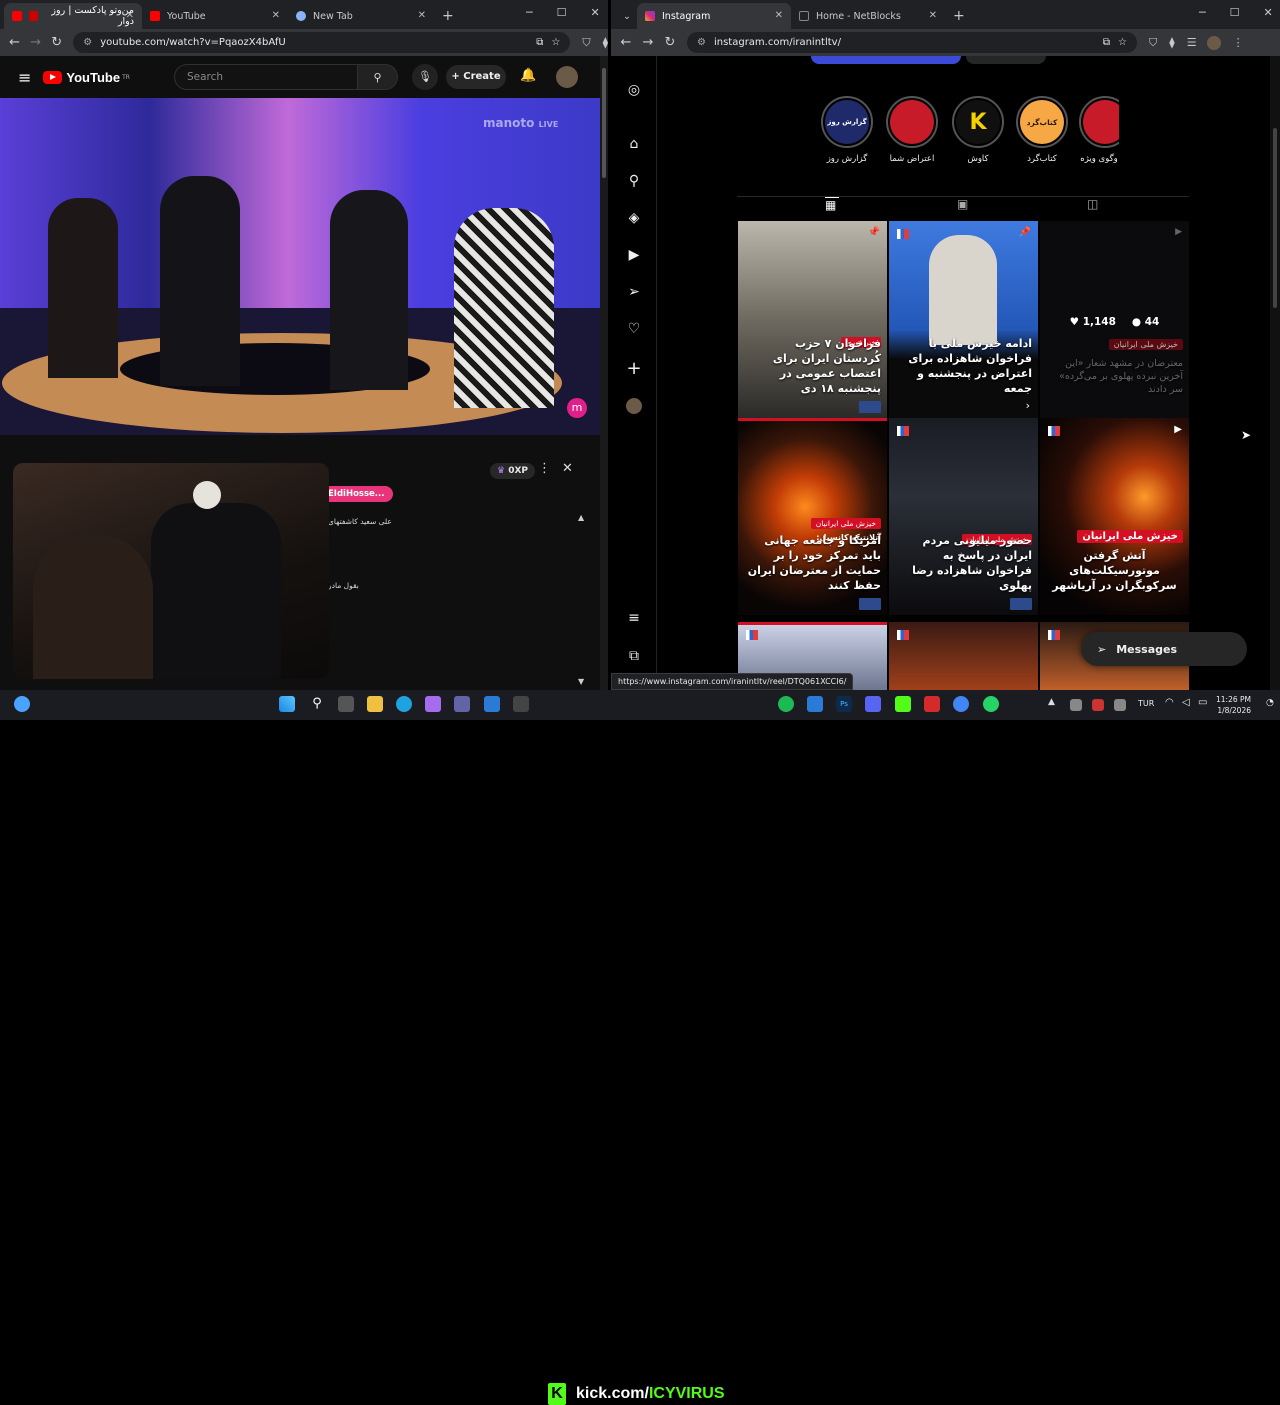 The image size is (1280, 1405). What do you see at coordinates (634, 90) in the screenshot?
I see `instagram-logo-icon: ◎` at bounding box center [634, 90].